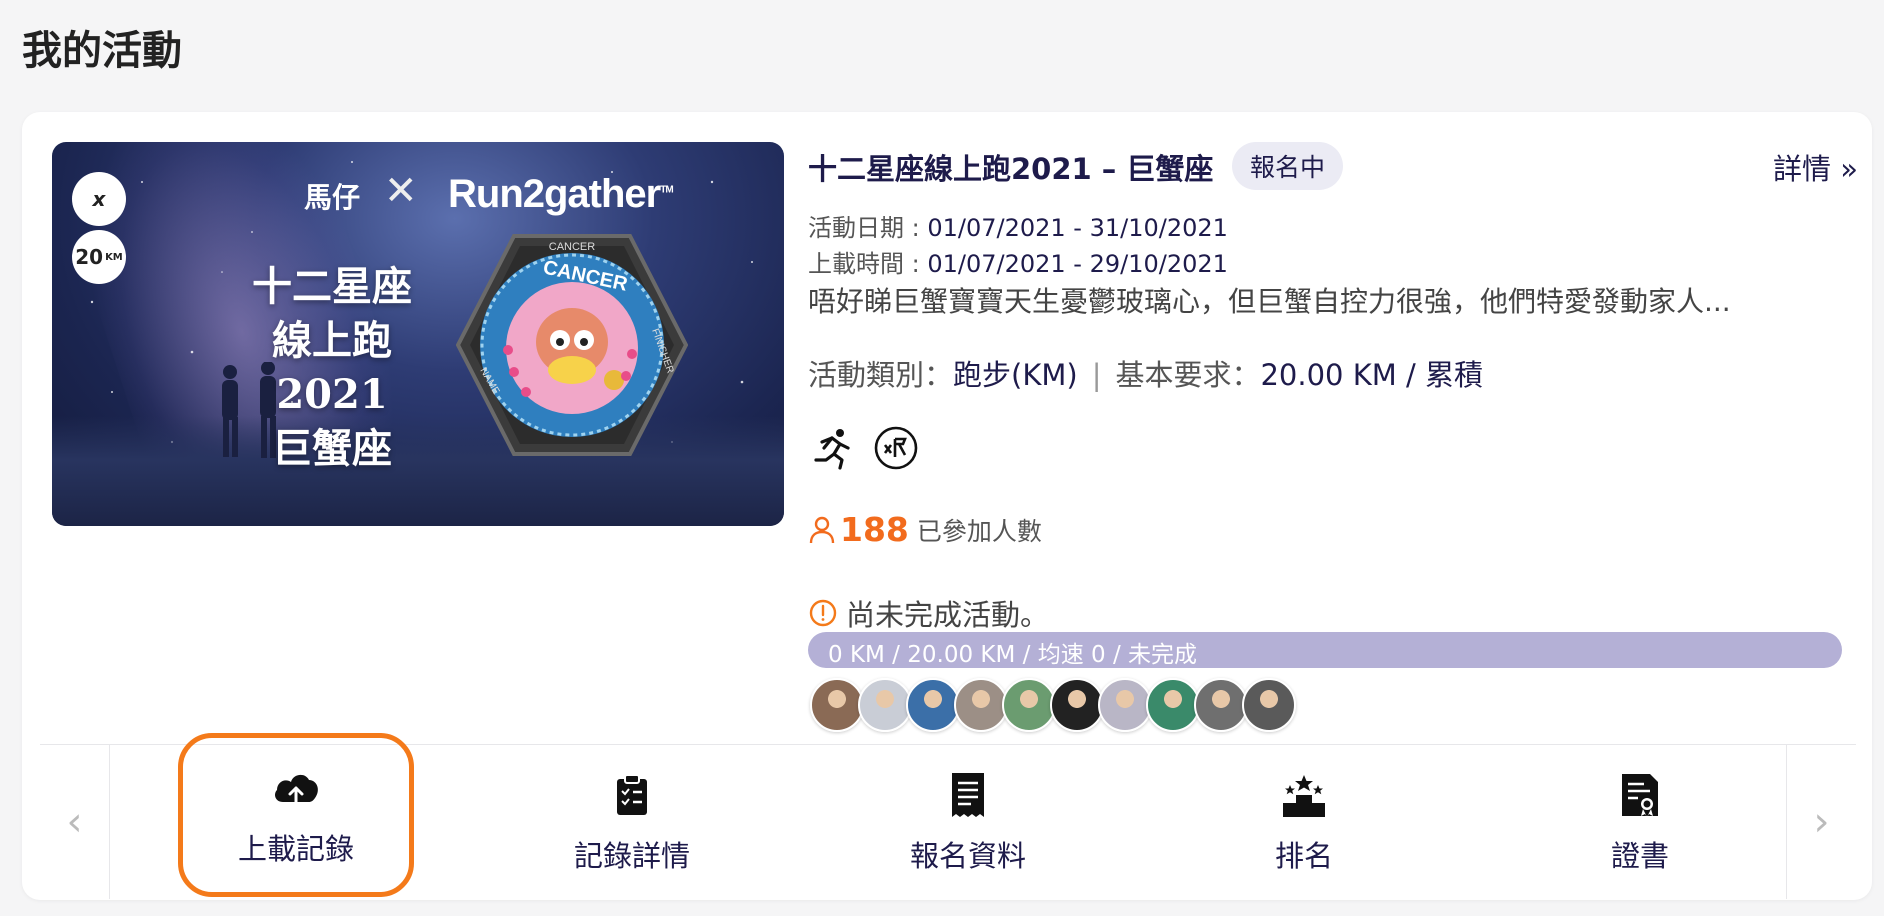 The image size is (1884, 916). What do you see at coordinates (572, 345) in the screenshot?
I see `cancer-medal-icon: CANCER CANCER NAME FINISHER` at bounding box center [572, 345].